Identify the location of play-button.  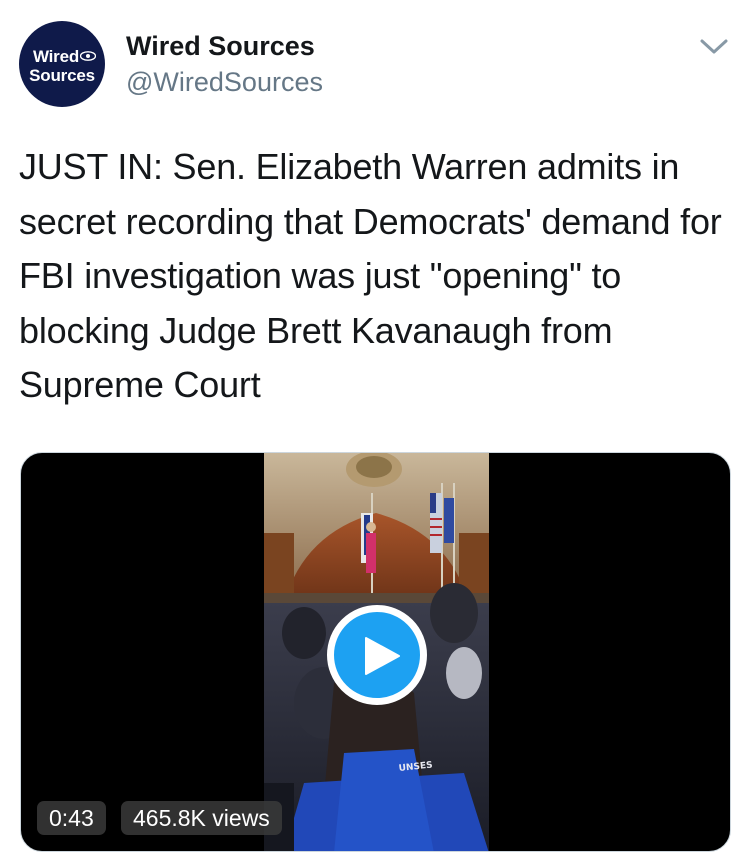
(377, 655).